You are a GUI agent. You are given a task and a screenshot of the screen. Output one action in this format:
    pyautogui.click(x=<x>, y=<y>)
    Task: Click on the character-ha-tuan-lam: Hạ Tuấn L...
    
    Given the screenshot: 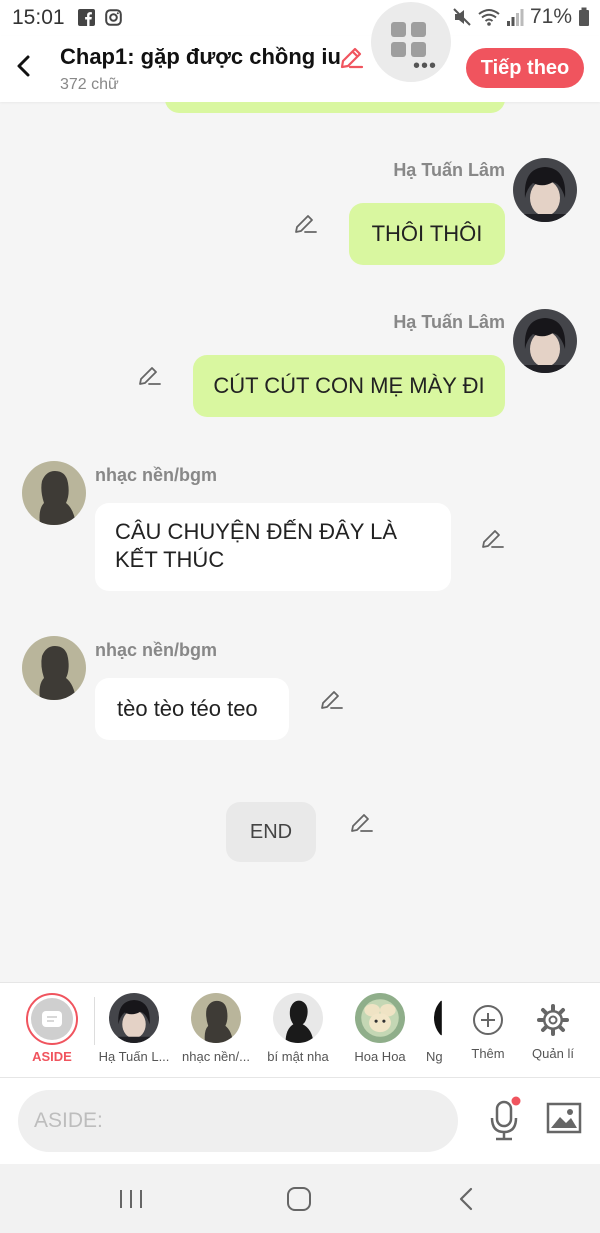 What is the action you would take?
    pyautogui.click(x=134, y=1028)
    